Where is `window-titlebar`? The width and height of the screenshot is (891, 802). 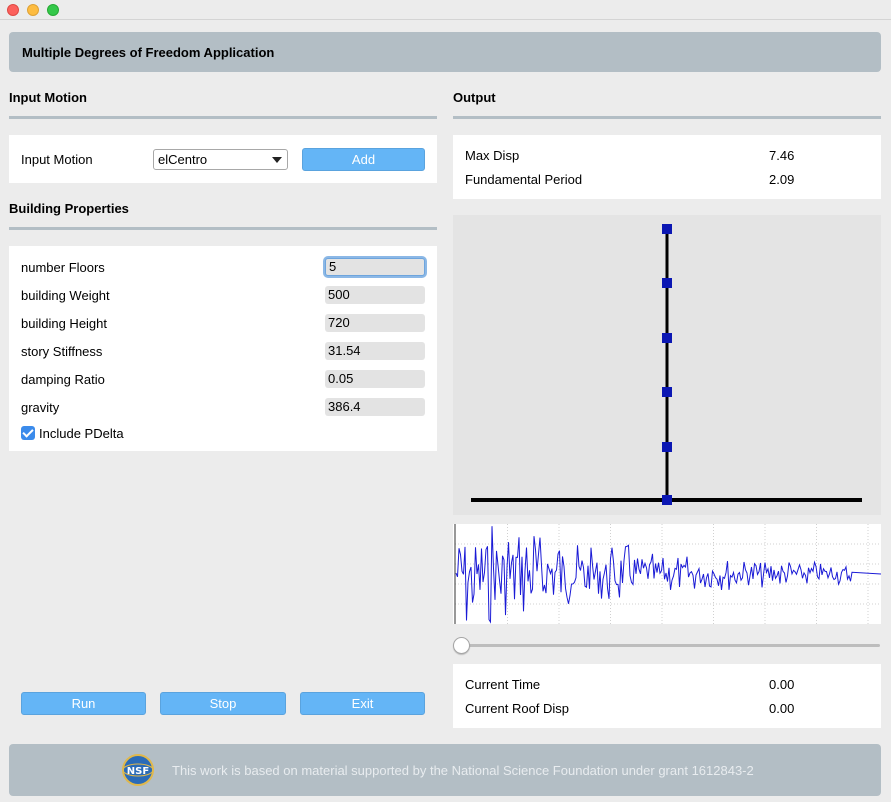
window-titlebar is located at coordinates (445, 10).